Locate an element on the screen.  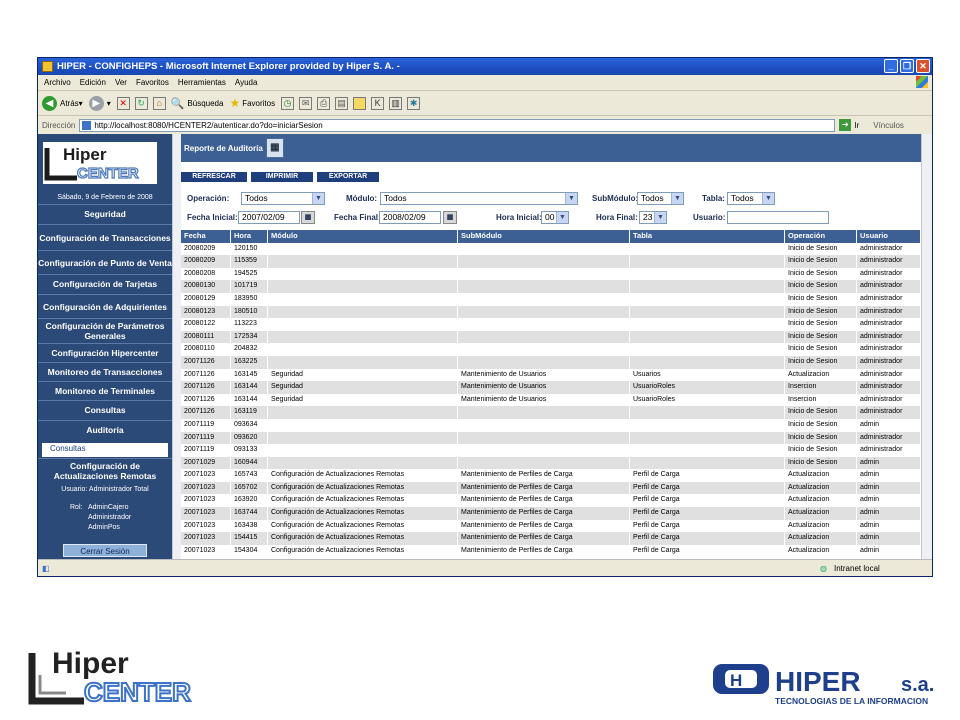
col-operacion: Operación is located at coordinates (821, 236).